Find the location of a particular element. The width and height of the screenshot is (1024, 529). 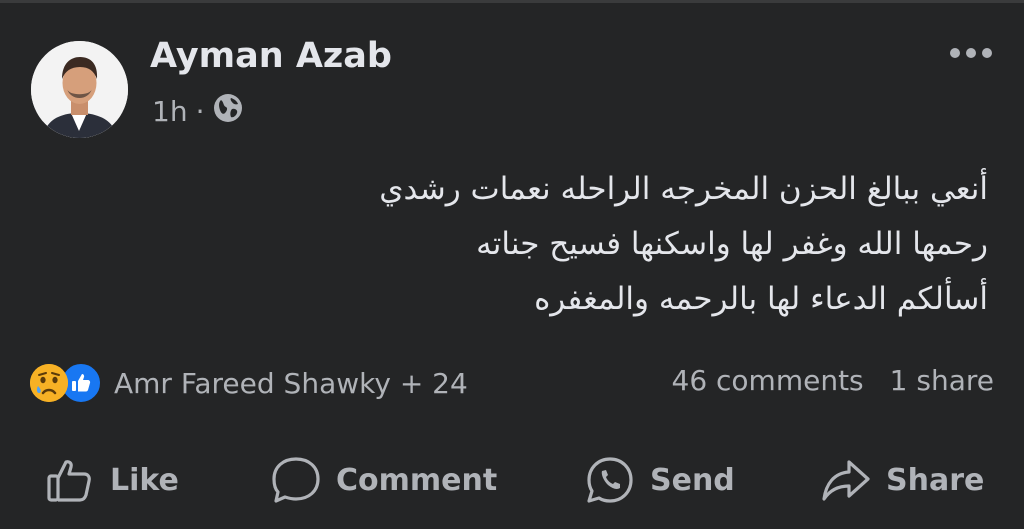

comment-button: Comment is located at coordinates (383, 480).